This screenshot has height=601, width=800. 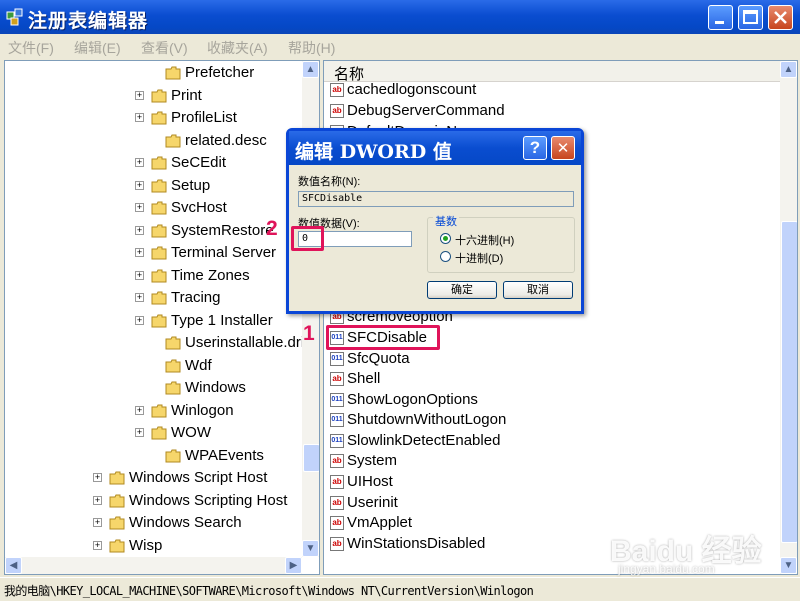 What do you see at coordinates (164, 48) in the screenshot?
I see `menu-view: 查看(V)` at bounding box center [164, 48].